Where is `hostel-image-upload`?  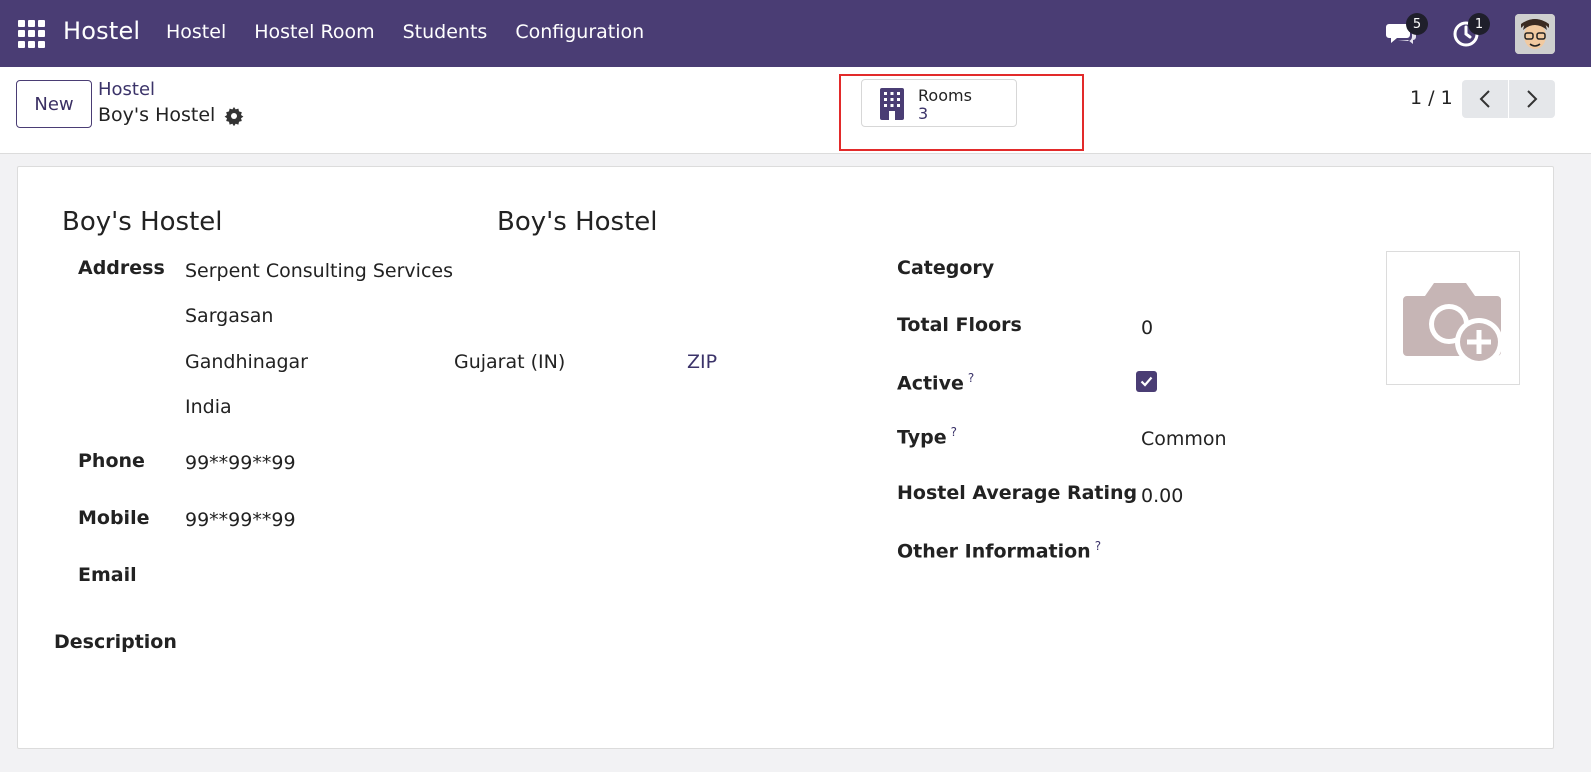 hostel-image-upload is located at coordinates (1453, 318).